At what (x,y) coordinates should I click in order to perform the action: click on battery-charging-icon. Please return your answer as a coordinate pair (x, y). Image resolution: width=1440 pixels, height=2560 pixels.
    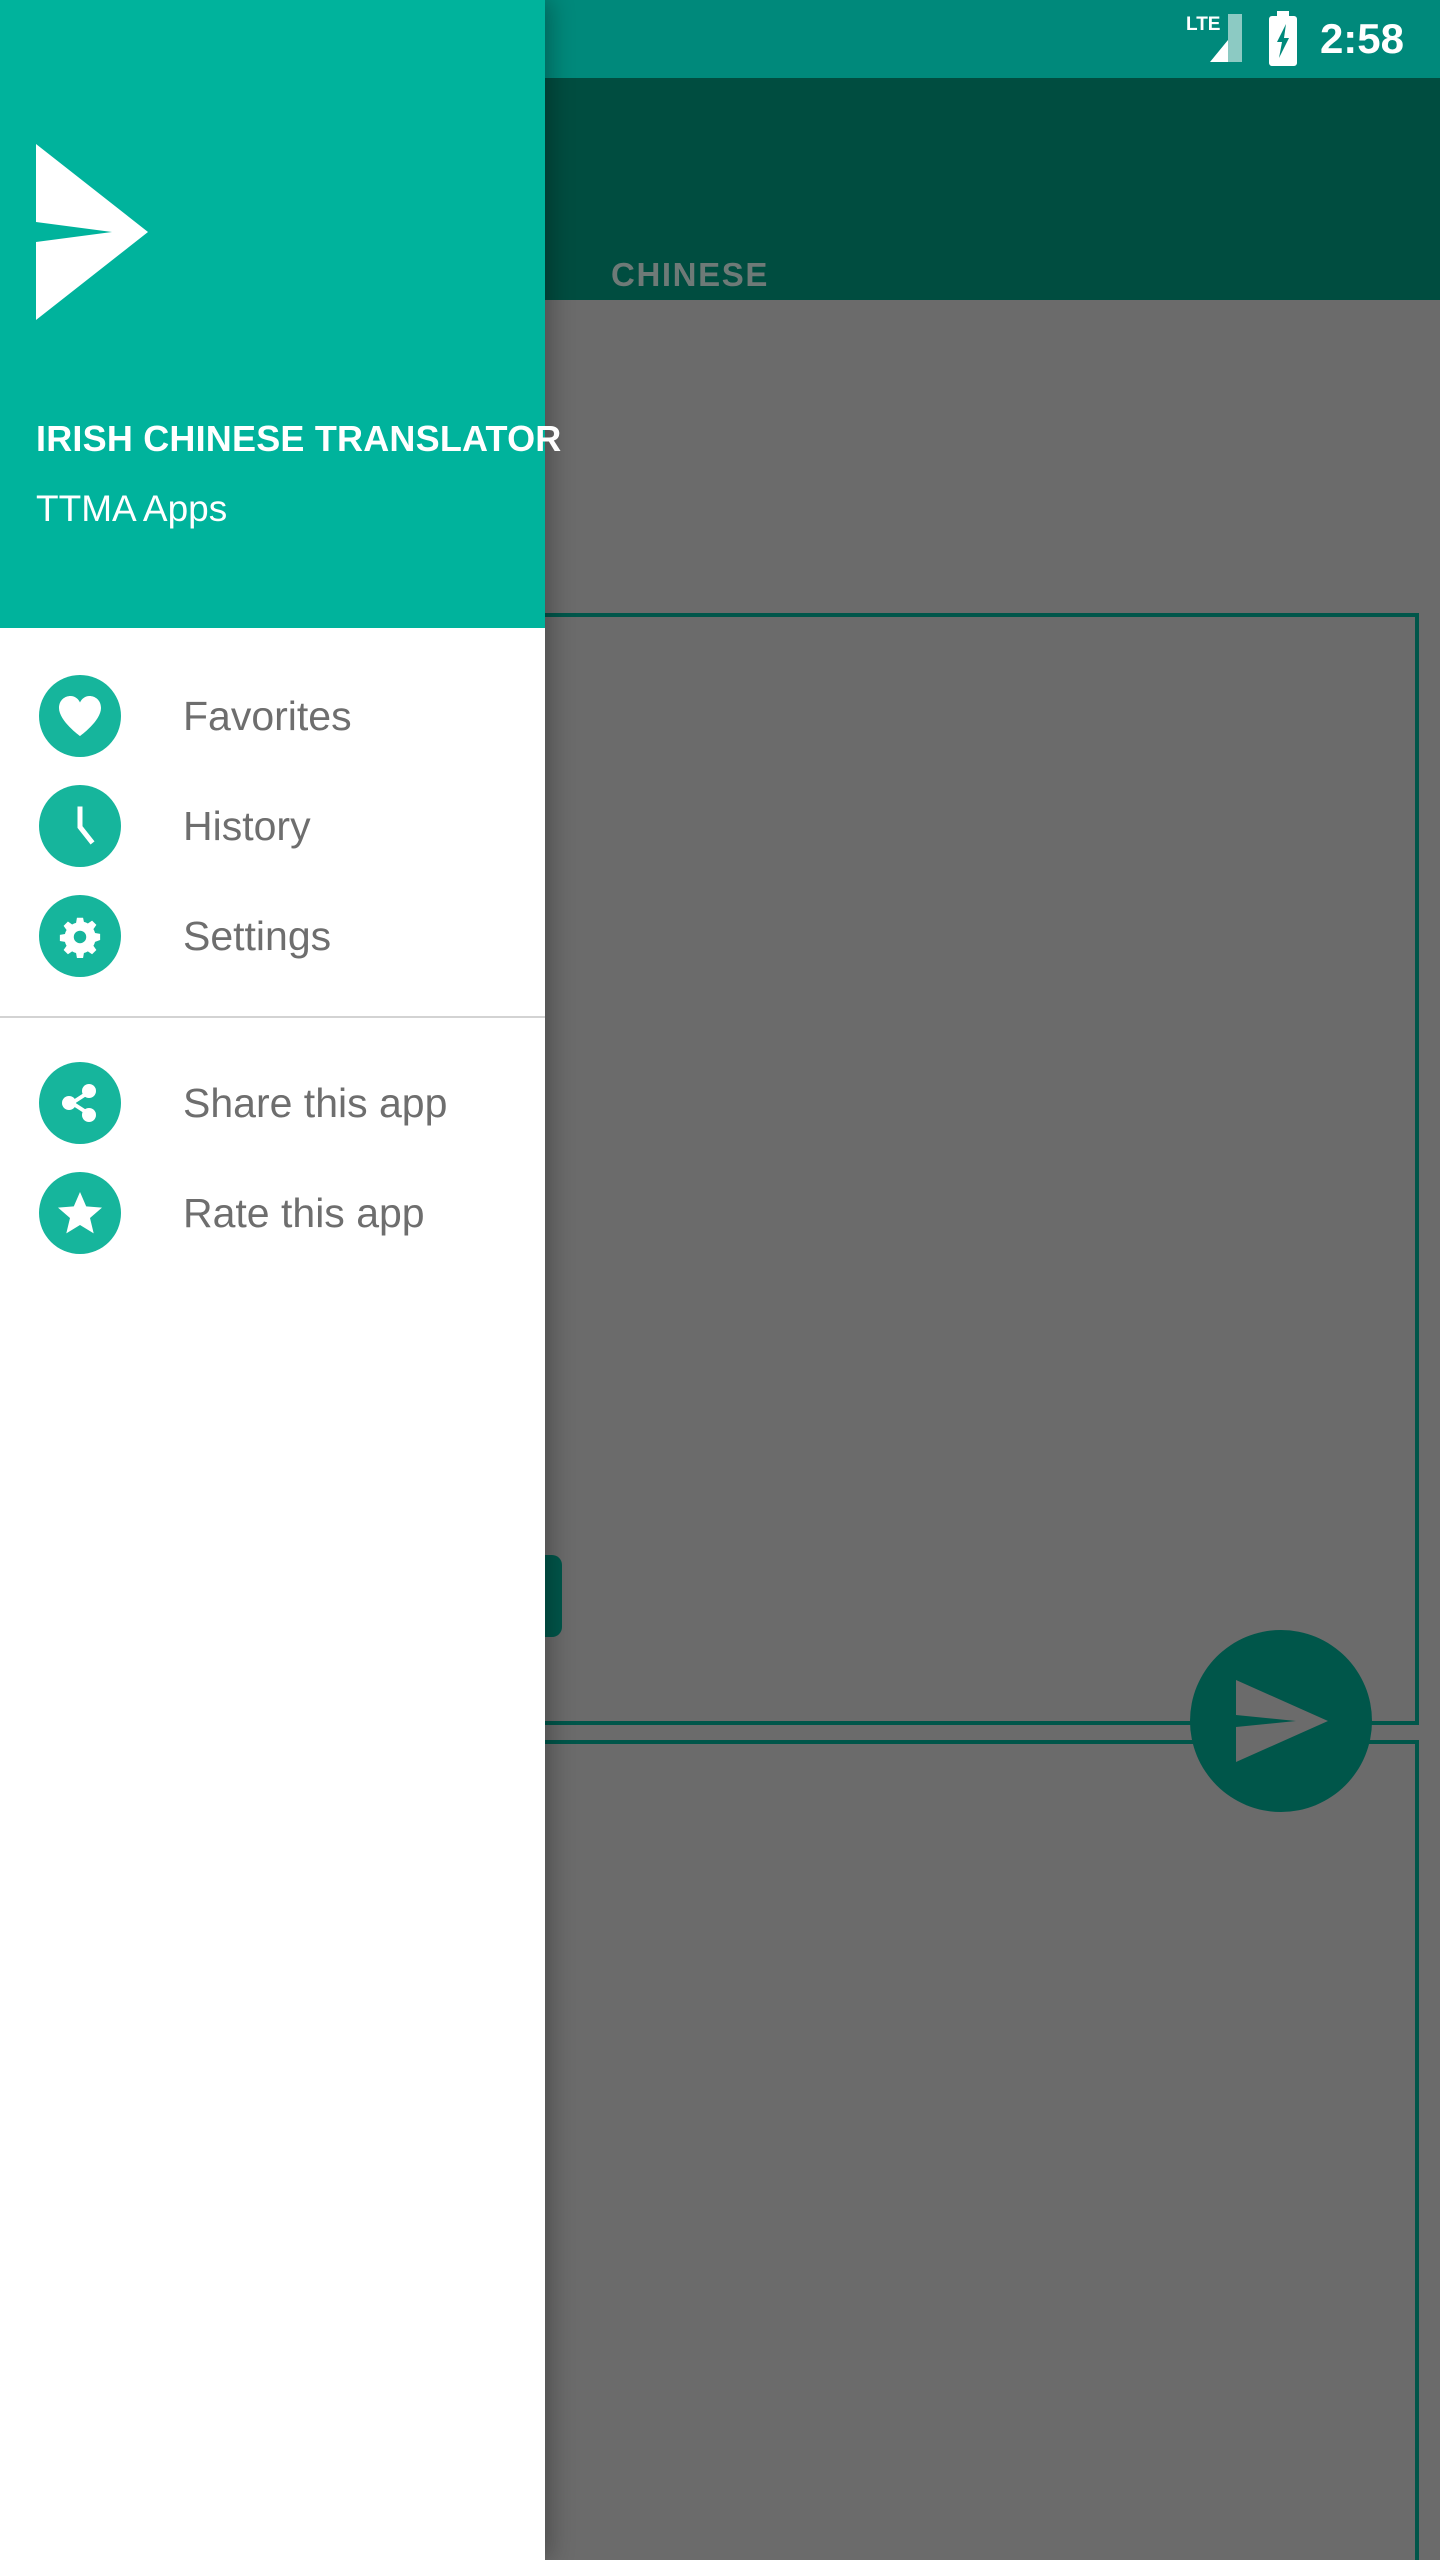
    Looking at the image, I should click on (1282, 38).